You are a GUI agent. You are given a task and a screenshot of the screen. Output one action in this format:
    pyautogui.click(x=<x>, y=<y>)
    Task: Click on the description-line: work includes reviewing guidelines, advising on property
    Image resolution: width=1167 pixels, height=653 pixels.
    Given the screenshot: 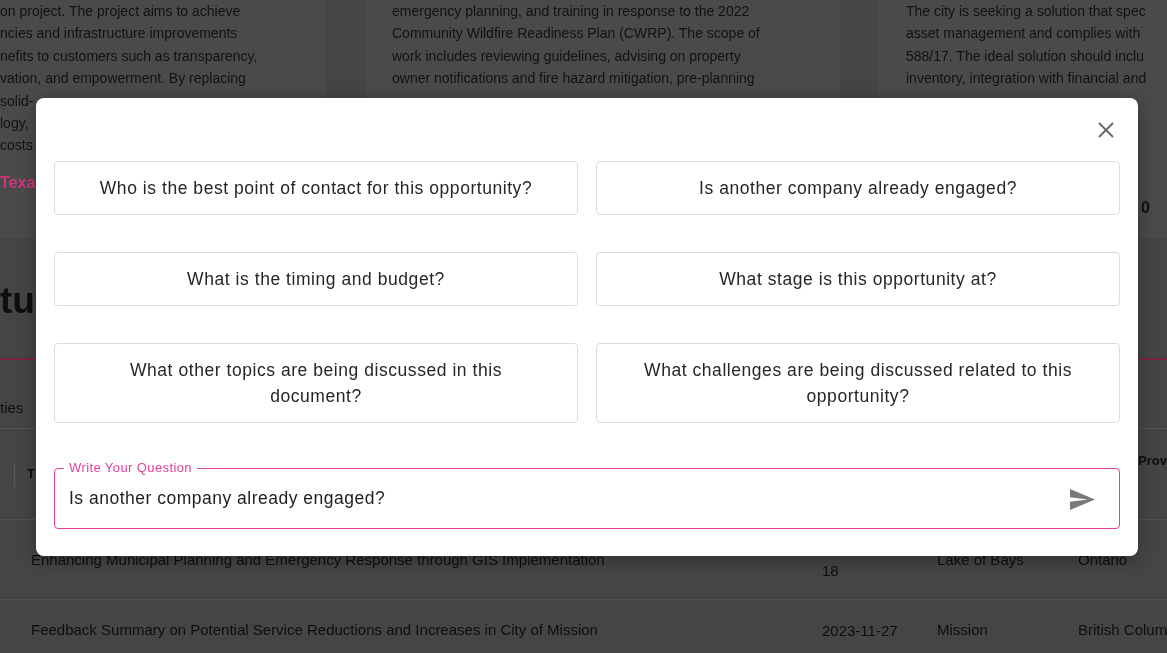 What is the action you would take?
    pyautogui.click(x=566, y=56)
    